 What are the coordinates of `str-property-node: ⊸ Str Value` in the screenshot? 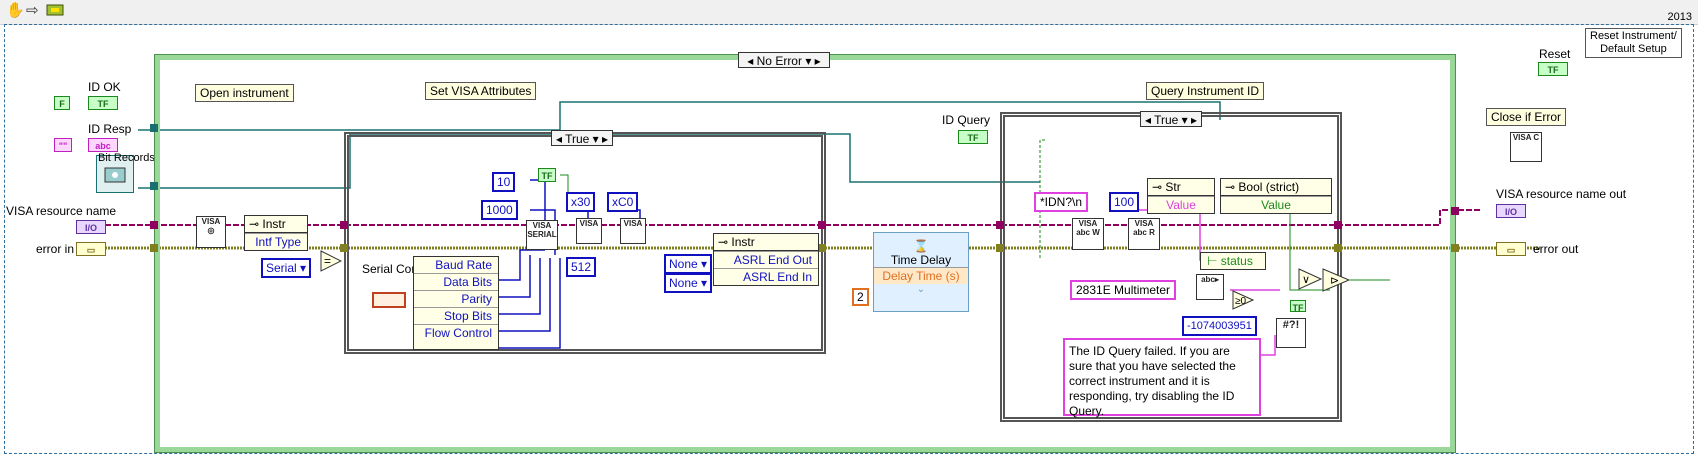 It's located at (1181, 196).